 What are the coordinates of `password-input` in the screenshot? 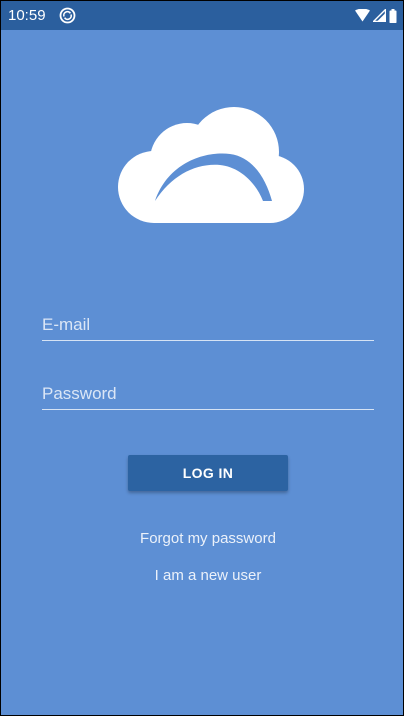 It's located at (208, 394).